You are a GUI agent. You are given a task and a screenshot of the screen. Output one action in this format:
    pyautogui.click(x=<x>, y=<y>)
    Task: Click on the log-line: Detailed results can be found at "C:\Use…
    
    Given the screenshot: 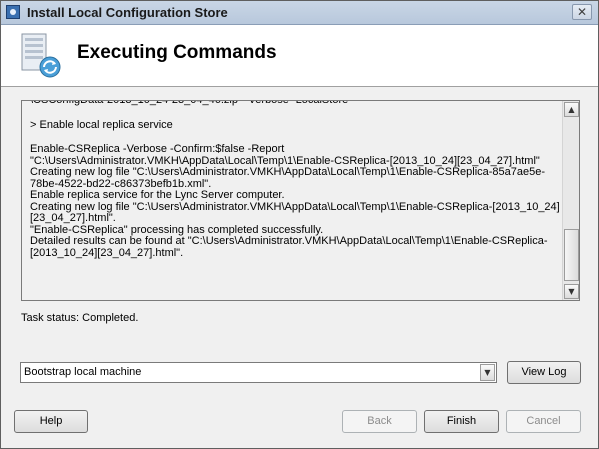 What is the action you would take?
    pyautogui.click(x=289, y=247)
    